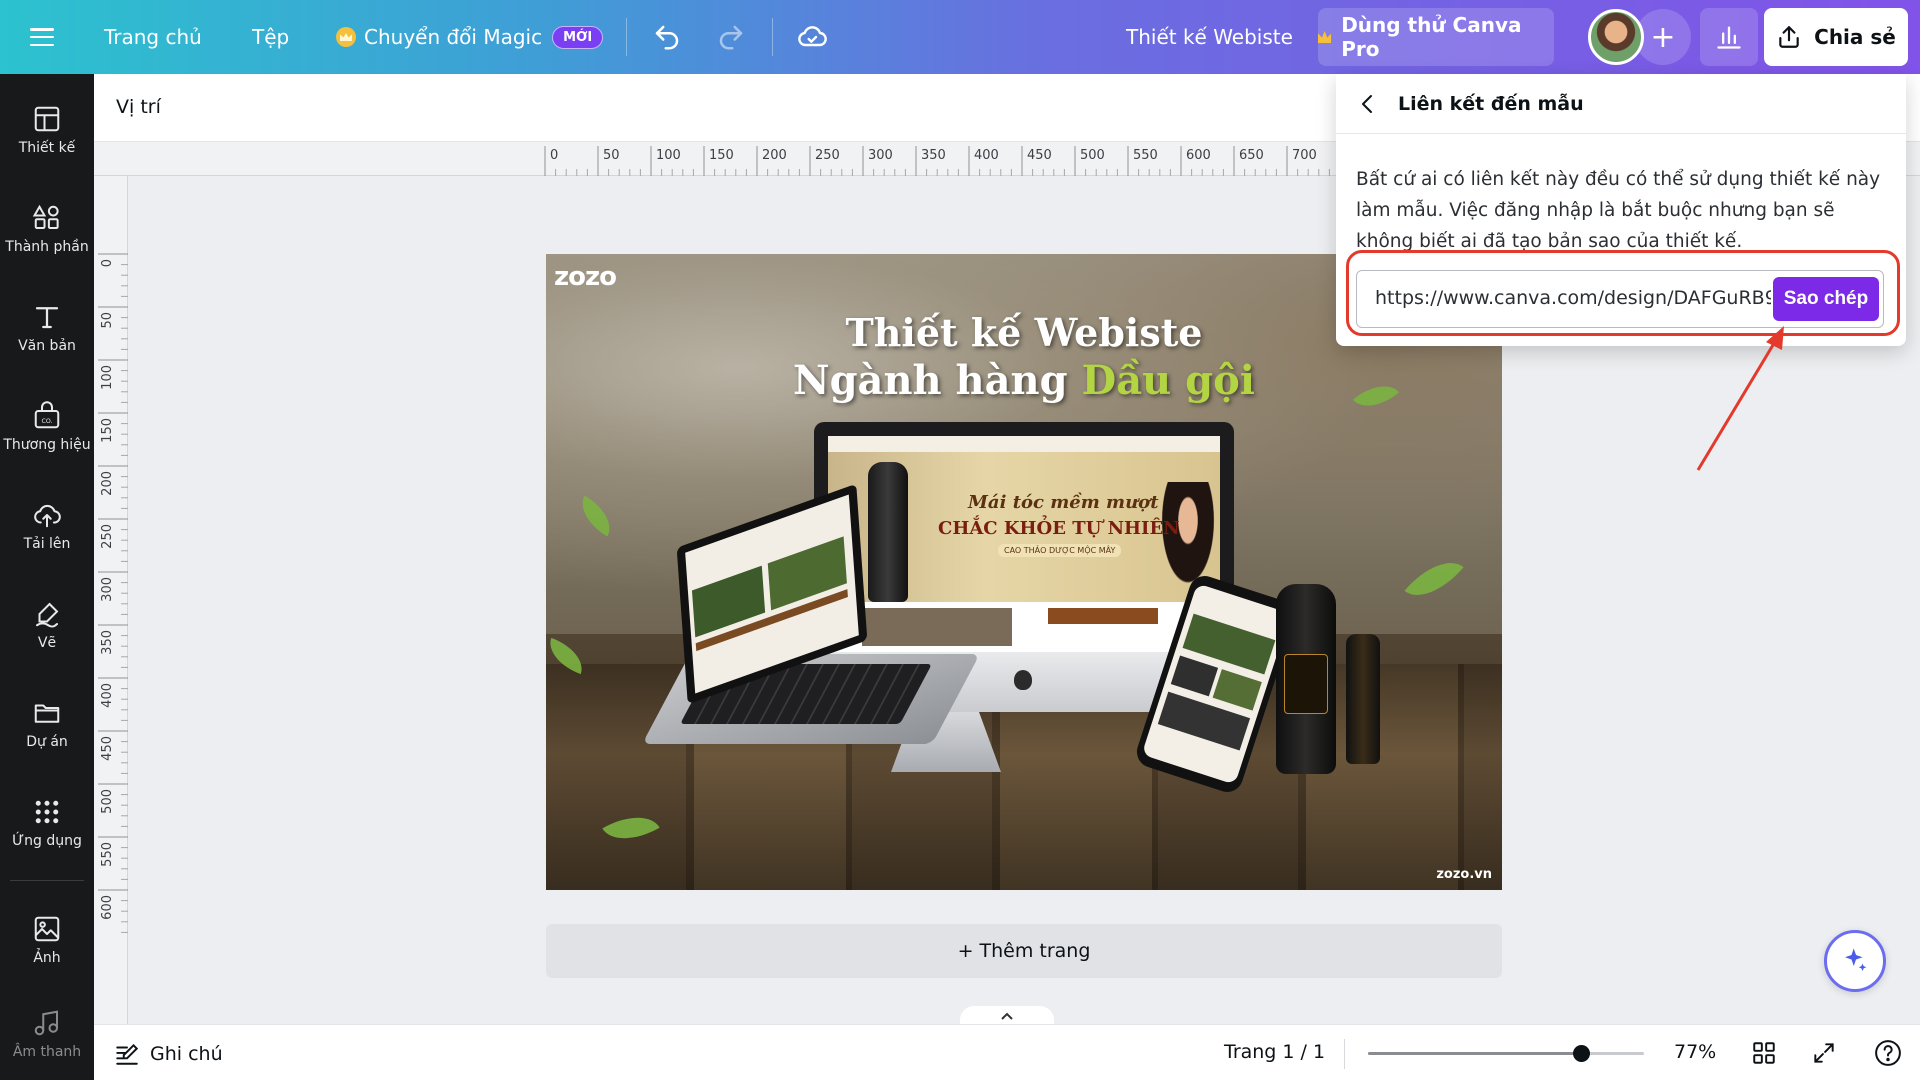 The image size is (1920, 1080). I want to click on zoom-slider-fill, so click(1474, 1053).